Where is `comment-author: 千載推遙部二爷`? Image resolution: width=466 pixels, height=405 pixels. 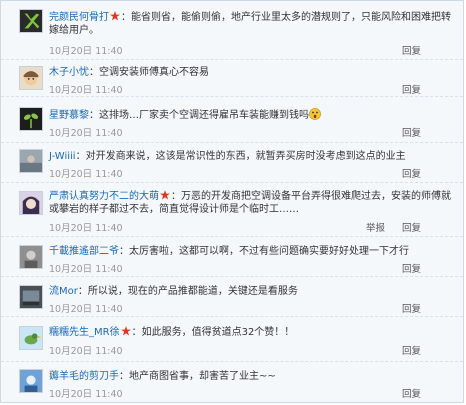 comment-author: 千載推遙部二爷 is located at coordinates (84, 251).